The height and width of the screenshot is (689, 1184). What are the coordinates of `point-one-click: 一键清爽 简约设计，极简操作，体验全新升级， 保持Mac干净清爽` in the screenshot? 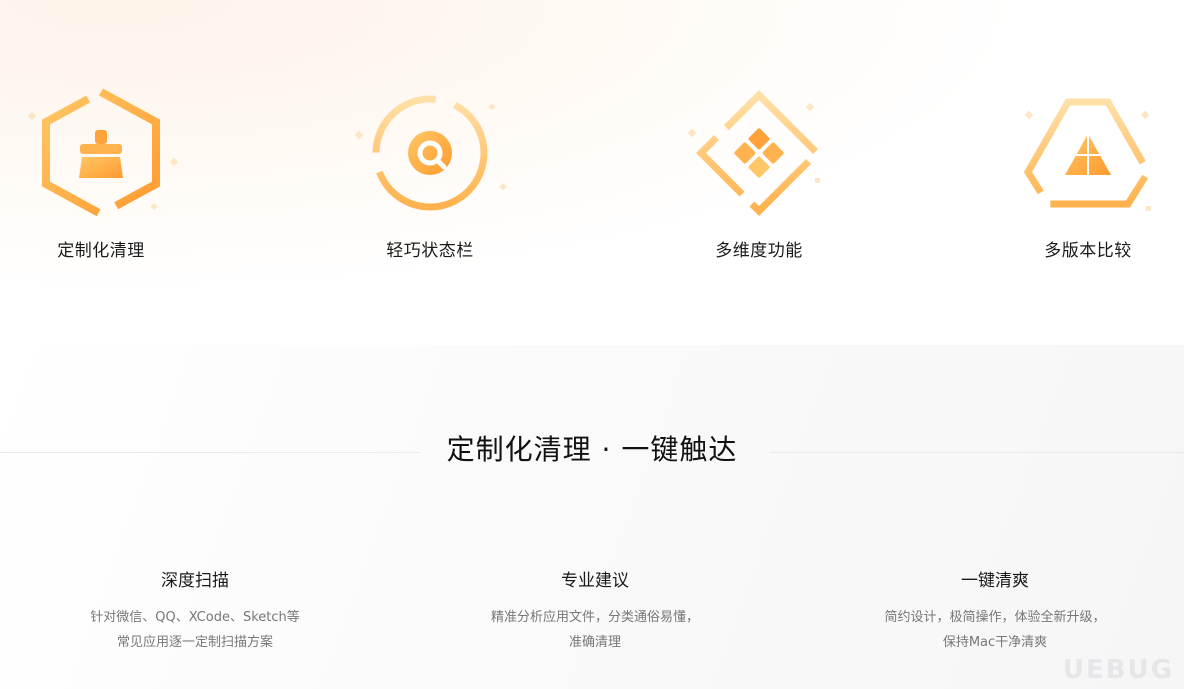 It's located at (995, 610).